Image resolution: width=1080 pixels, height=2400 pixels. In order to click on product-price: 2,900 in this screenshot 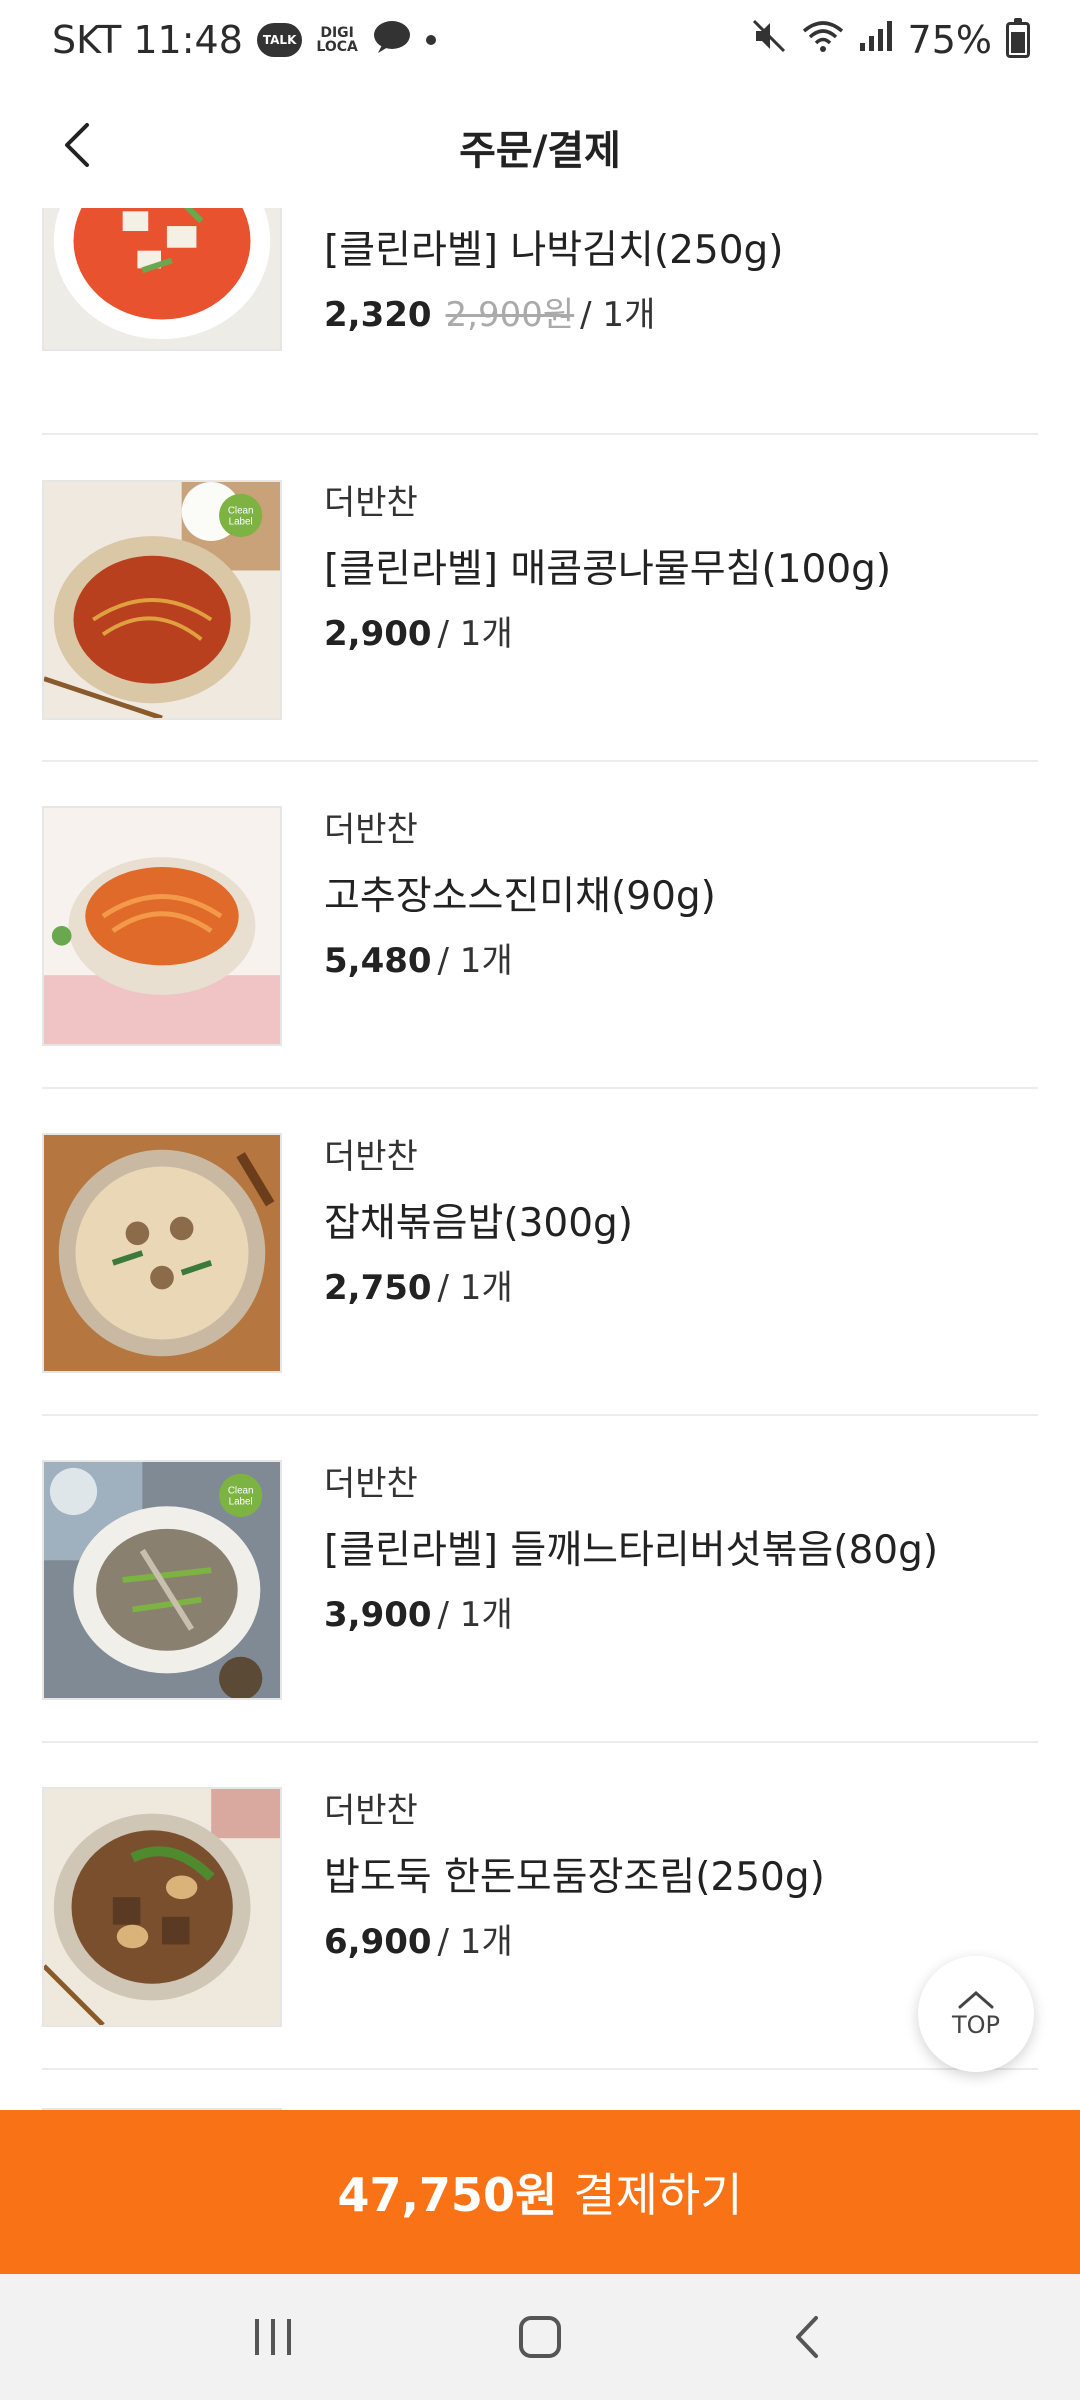, I will do `click(378, 634)`.